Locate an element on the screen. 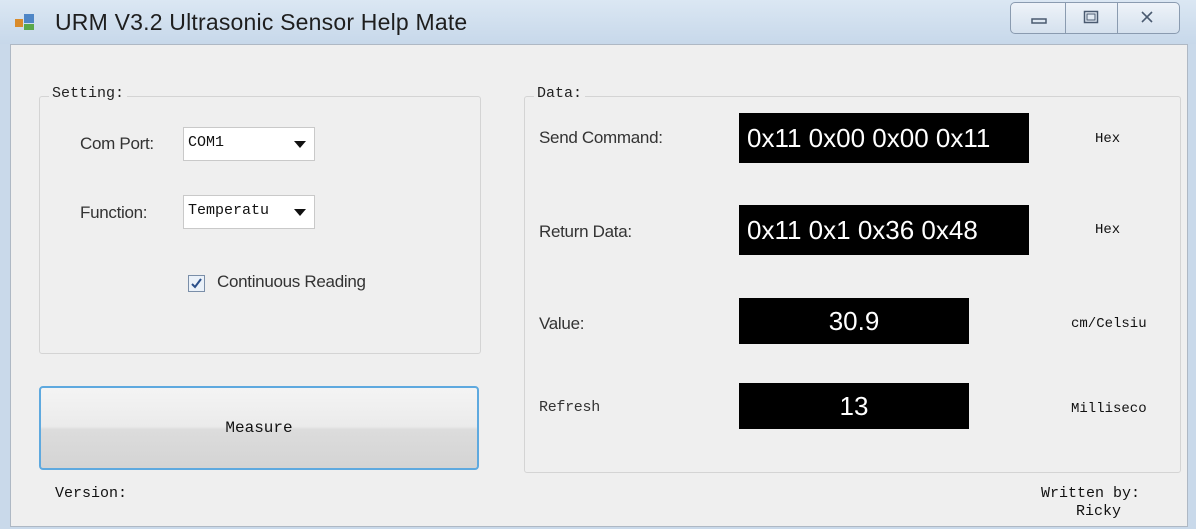 Image resolution: width=1196 pixels, height=529 pixels. close-button is located at coordinates (1147, 18).